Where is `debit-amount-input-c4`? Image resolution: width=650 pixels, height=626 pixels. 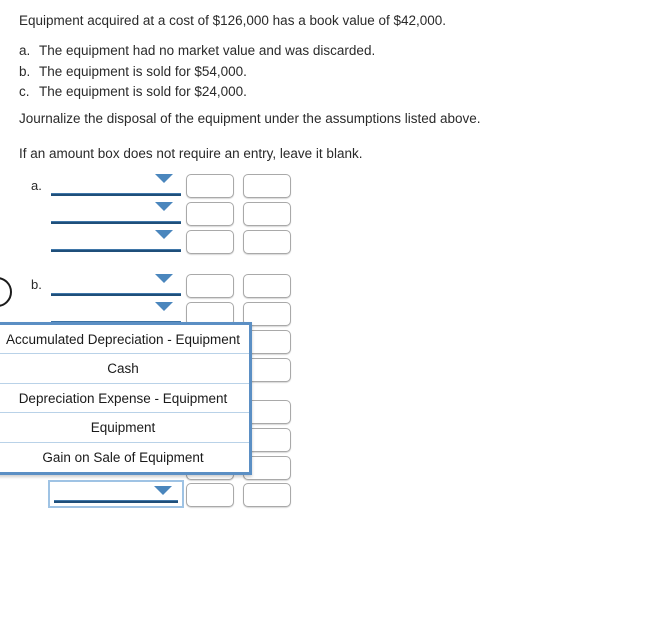
debit-amount-input-c4 is located at coordinates (210, 495).